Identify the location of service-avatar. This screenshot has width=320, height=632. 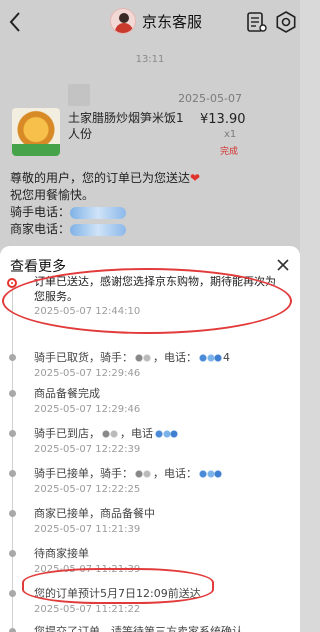
(123, 21).